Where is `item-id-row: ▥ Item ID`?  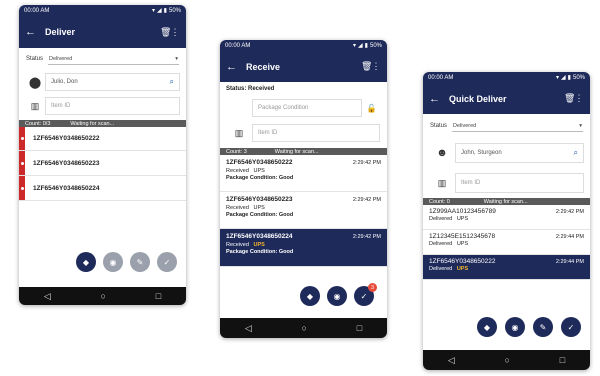 item-id-row: ▥ Item ID is located at coordinates (506, 183).